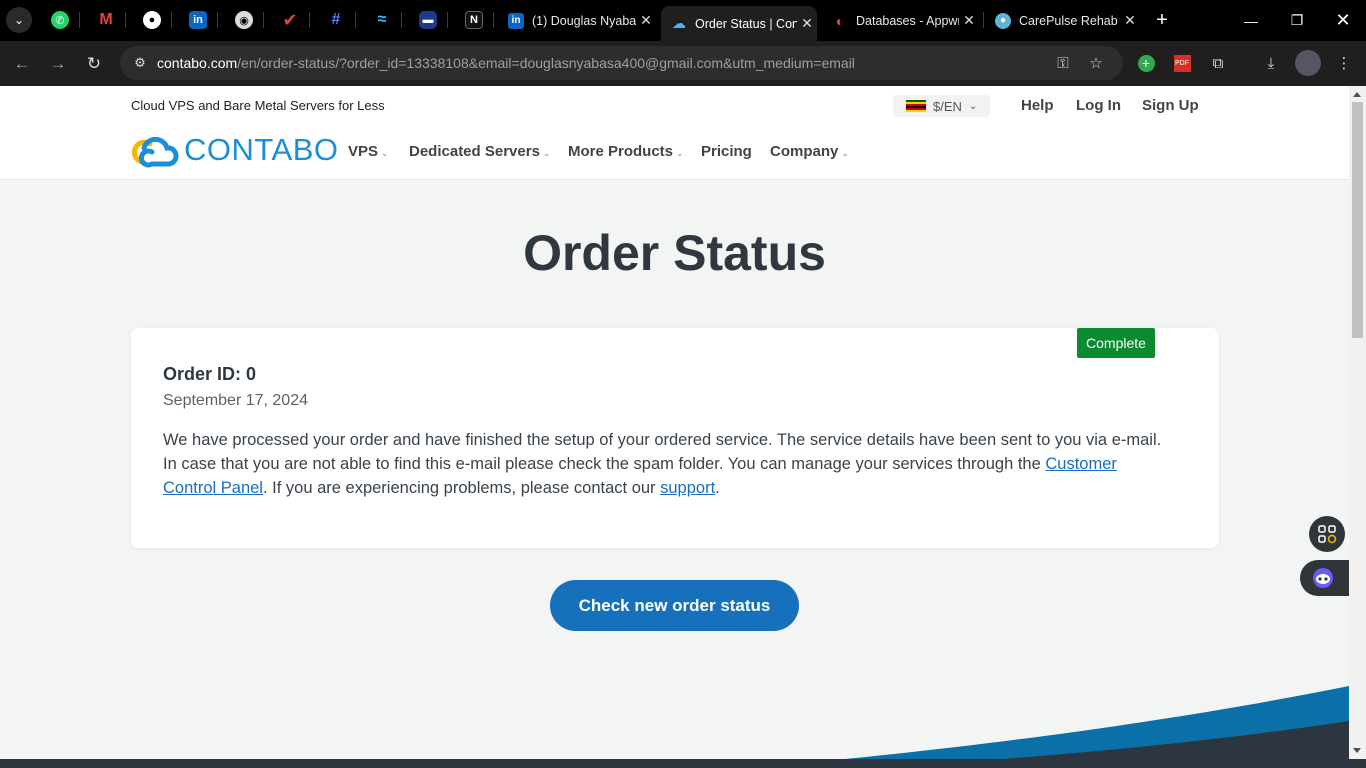  What do you see at coordinates (683, 763) in the screenshot?
I see `footer-strip` at bounding box center [683, 763].